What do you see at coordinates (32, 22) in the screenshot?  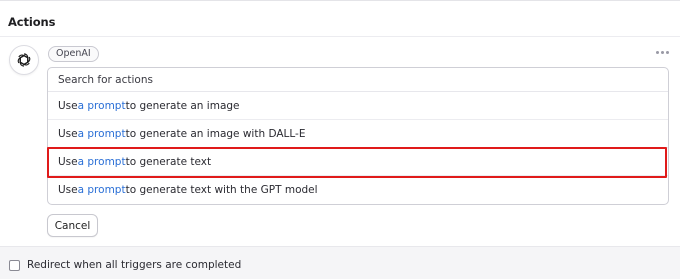 I see `section-title: Actions` at bounding box center [32, 22].